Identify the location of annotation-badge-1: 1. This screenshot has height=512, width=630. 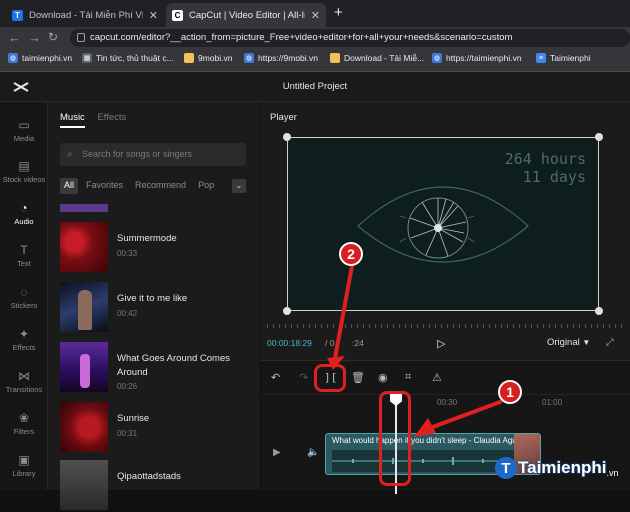
(510, 392).